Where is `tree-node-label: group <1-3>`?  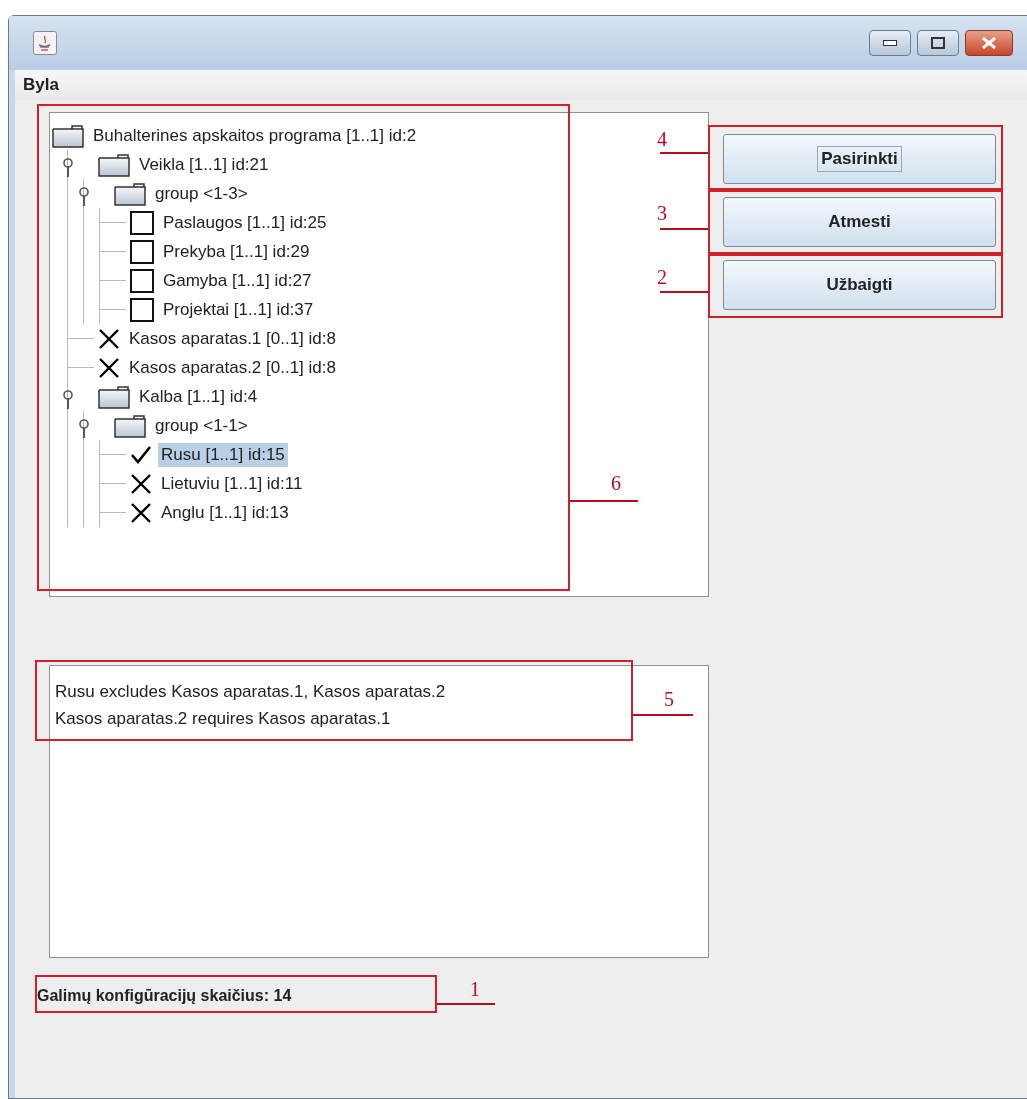 tree-node-label: group <1-3> is located at coordinates (201, 193).